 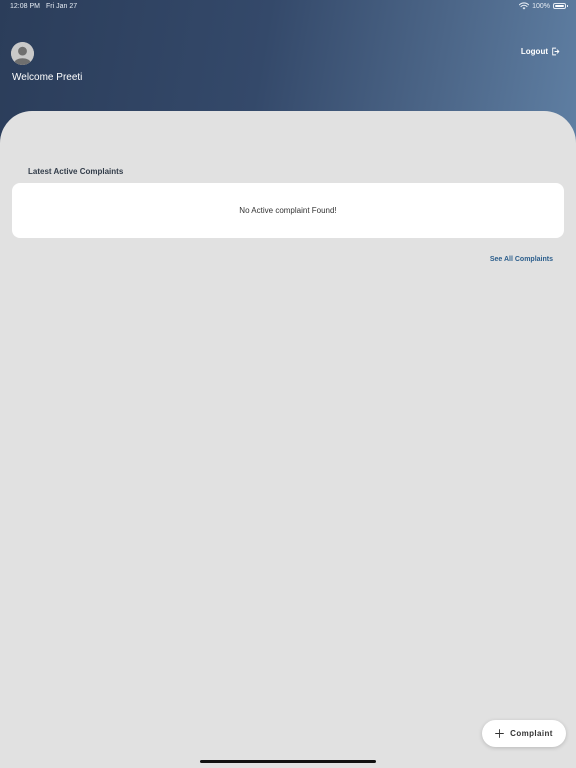 I want to click on section-title: Latest Active Complaints, so click(x=76, y=171).